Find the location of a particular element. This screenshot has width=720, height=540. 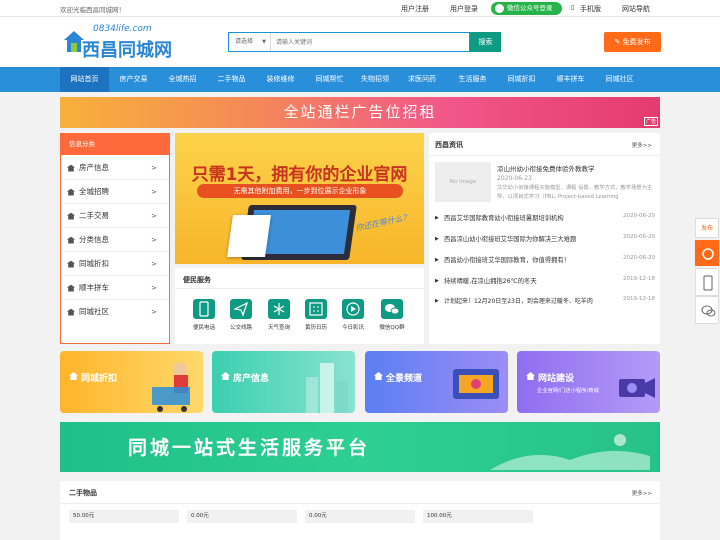

welcome-text: 欢迎光临西昌同城网！ is located at coordinates (92, 10).